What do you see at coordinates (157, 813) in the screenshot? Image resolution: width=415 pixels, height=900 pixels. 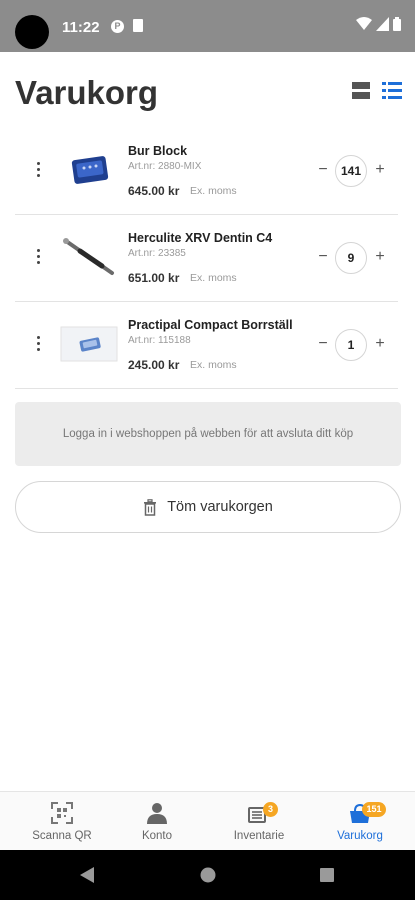 I see `person-icon` at bounding box center [157, 813].